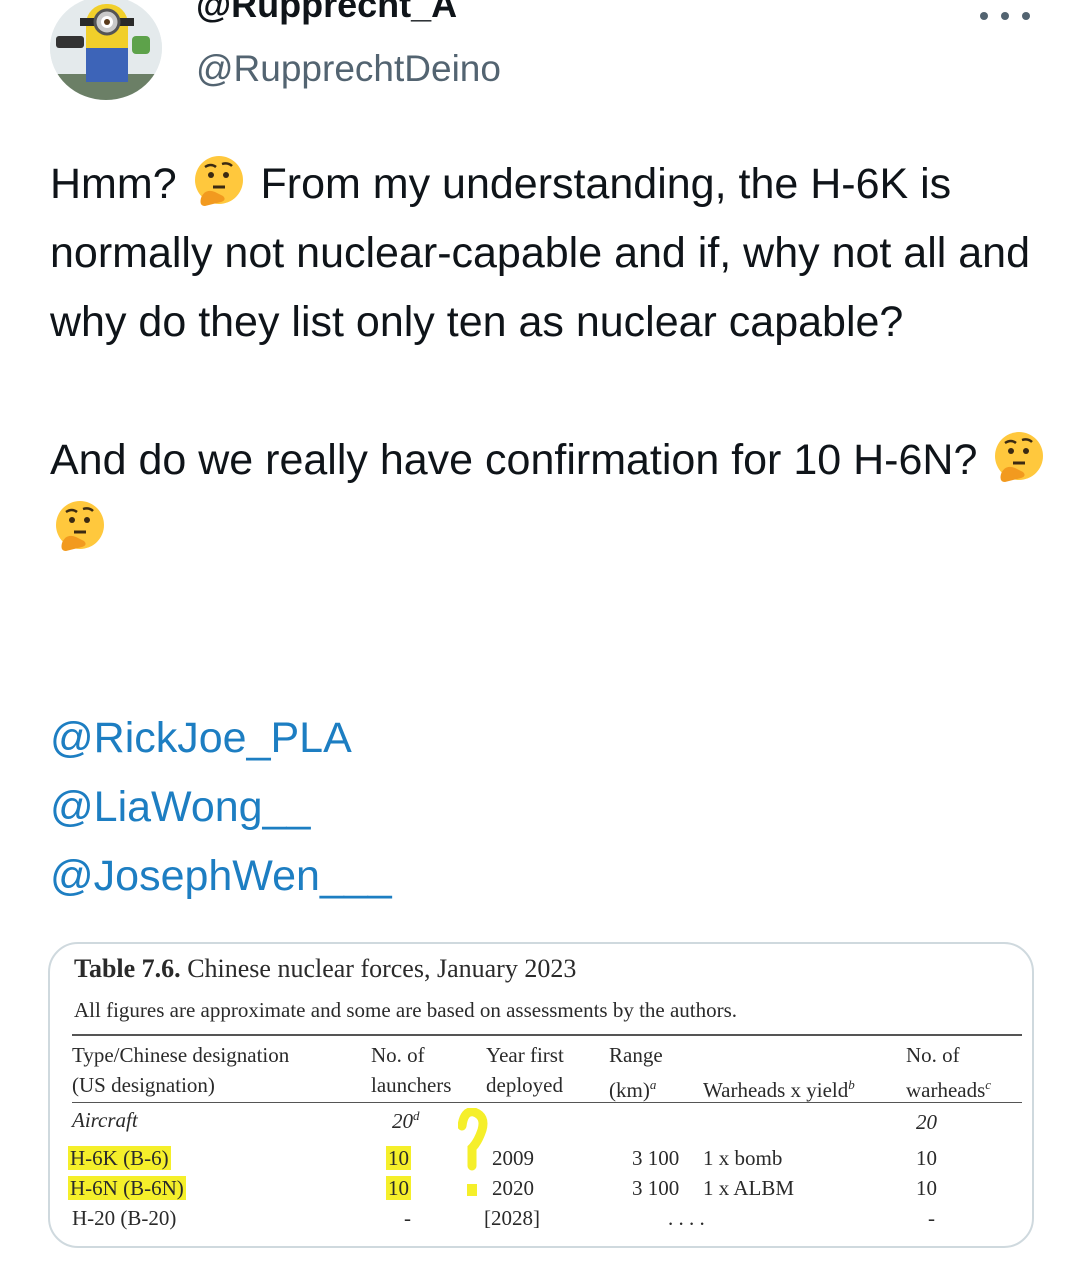  I want to click on footnote-mark: d, so click(416, 1115).